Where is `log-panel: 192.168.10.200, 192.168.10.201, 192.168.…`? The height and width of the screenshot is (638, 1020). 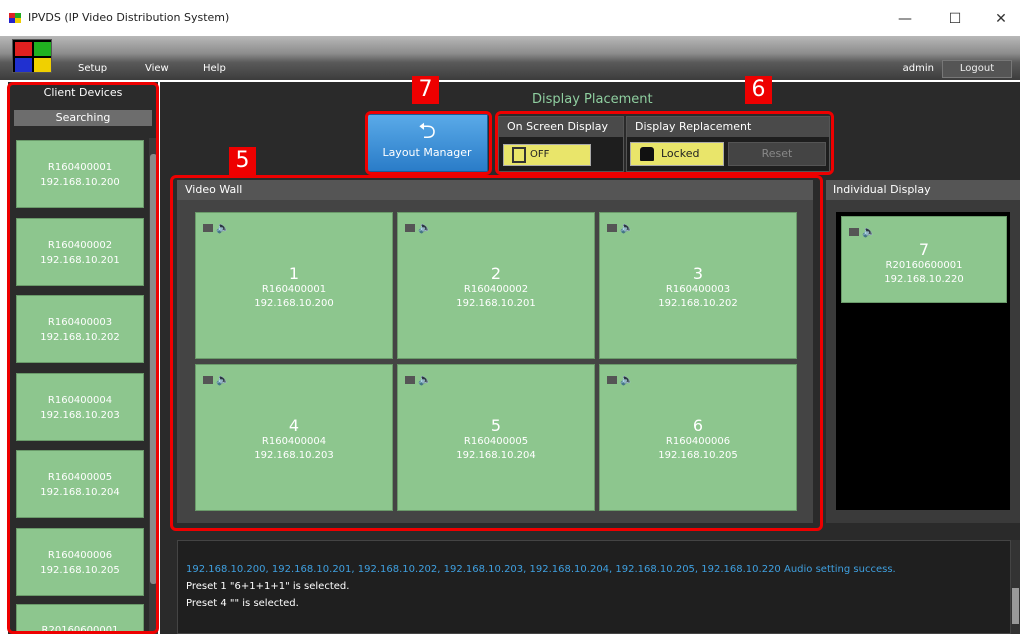
log-panel: 192.168.10.200, 192.168.10.201, 192.168.… is located at coordinates (594, 587).